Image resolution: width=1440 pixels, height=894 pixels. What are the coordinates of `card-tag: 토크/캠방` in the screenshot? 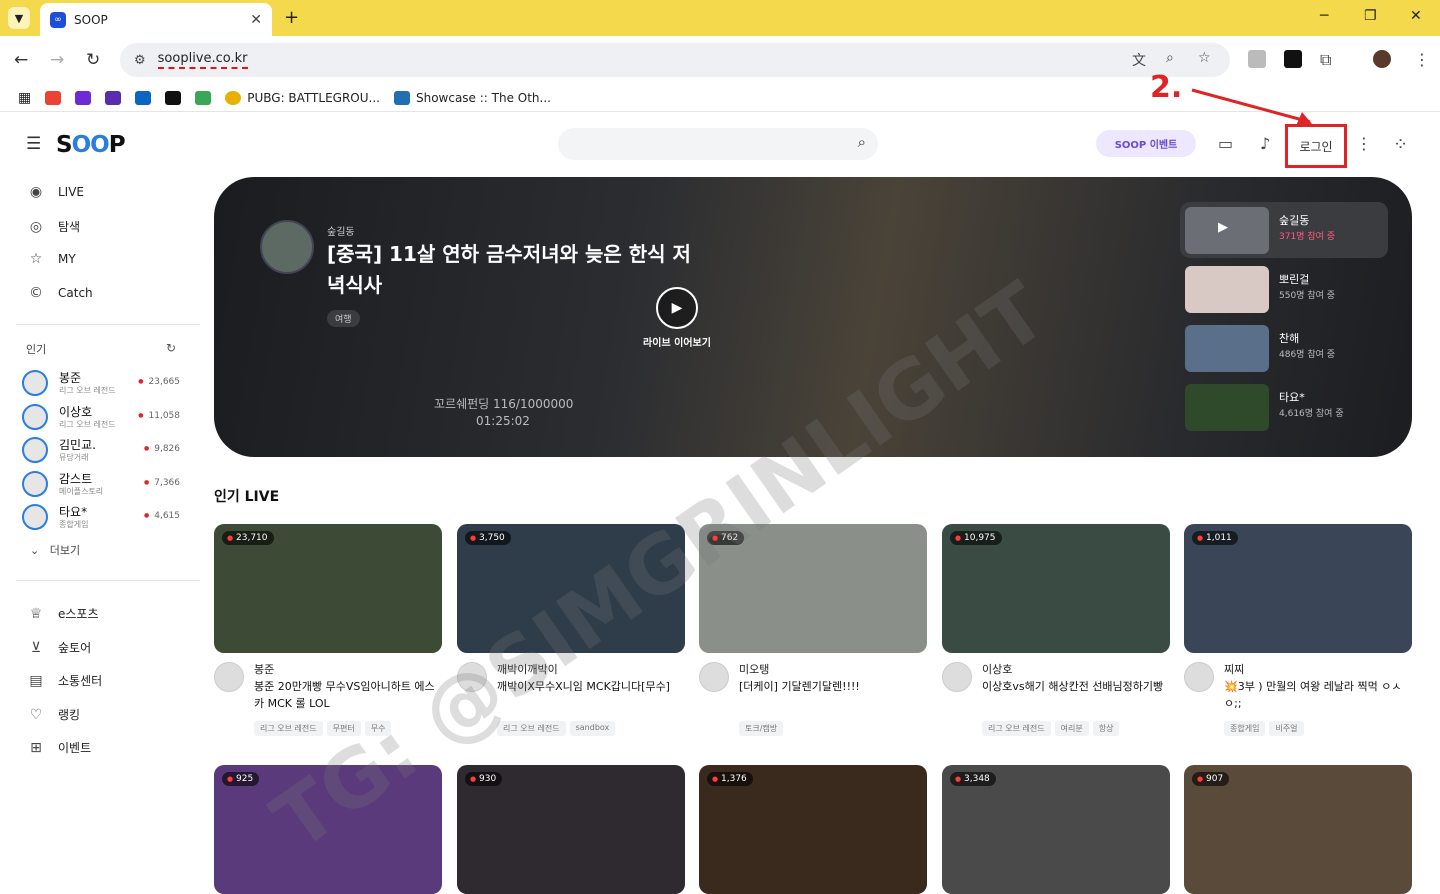 It's located at (761, 728).